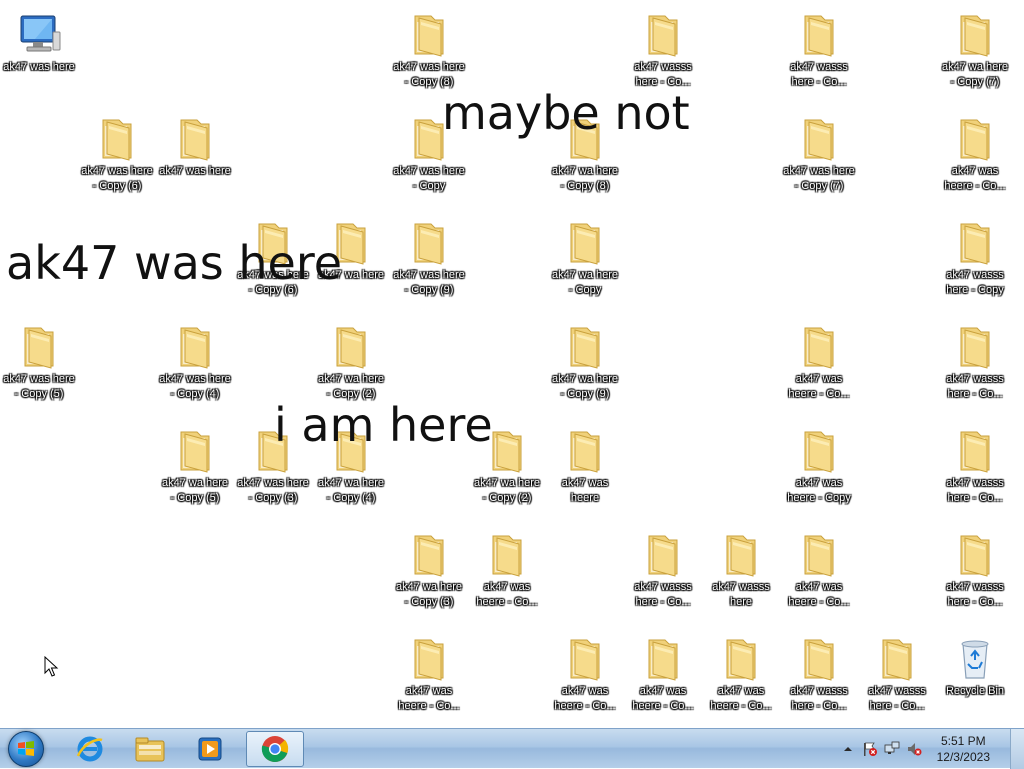 The height and width of the screenshot is (769, 1024). I want to click on desktop-folder: ak47 wa here, so click(351, 262).